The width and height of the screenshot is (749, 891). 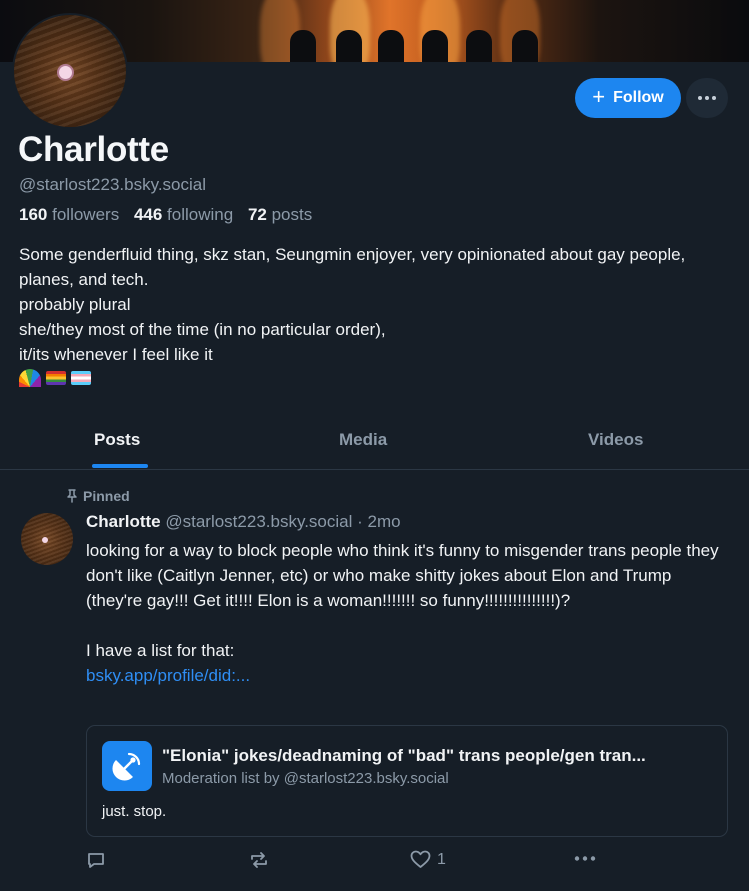 I want to click on active-tab-indicator, so click(x=120, y=466).